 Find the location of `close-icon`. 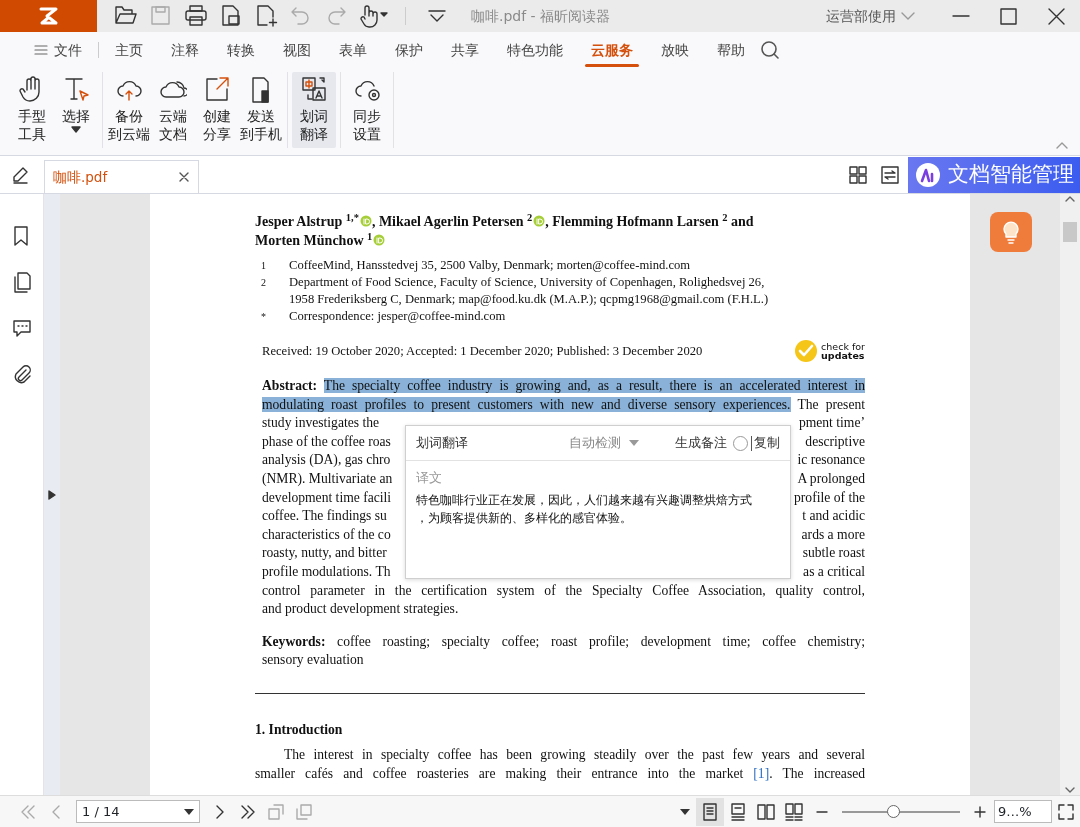

close-icon is located at coordinates (184, 177).